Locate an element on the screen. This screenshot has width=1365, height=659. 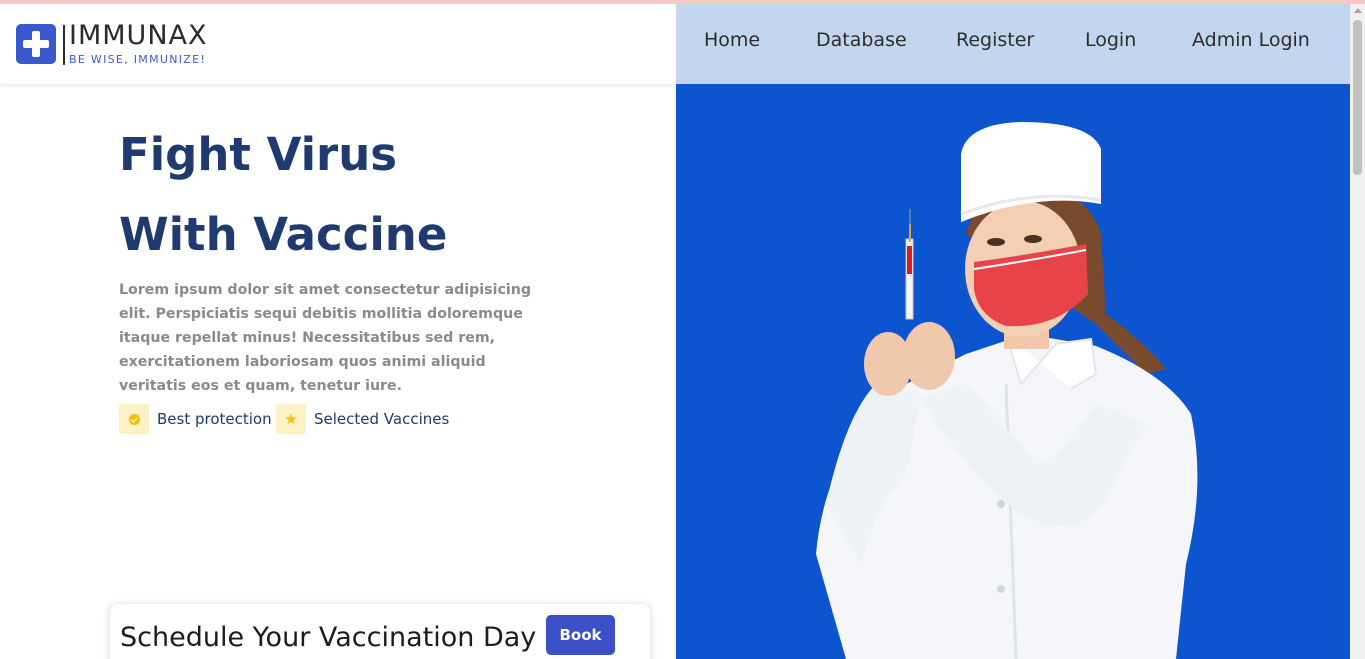
book-button: Book is located at coordinates (580, 635).